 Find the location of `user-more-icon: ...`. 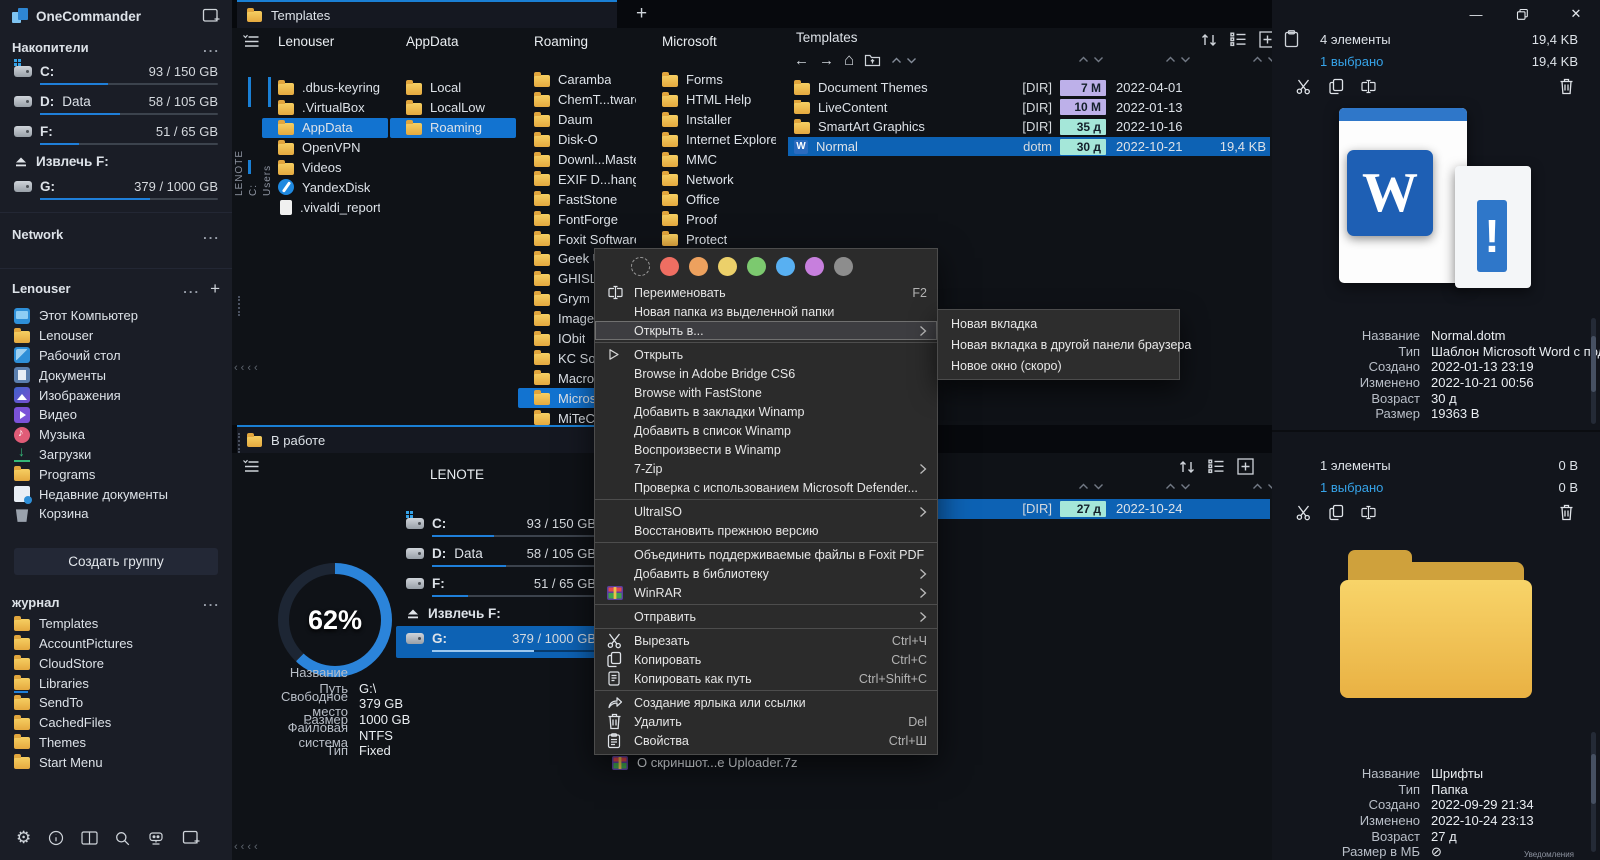

user-more-icon: ... is located at coordinates (191, 288).